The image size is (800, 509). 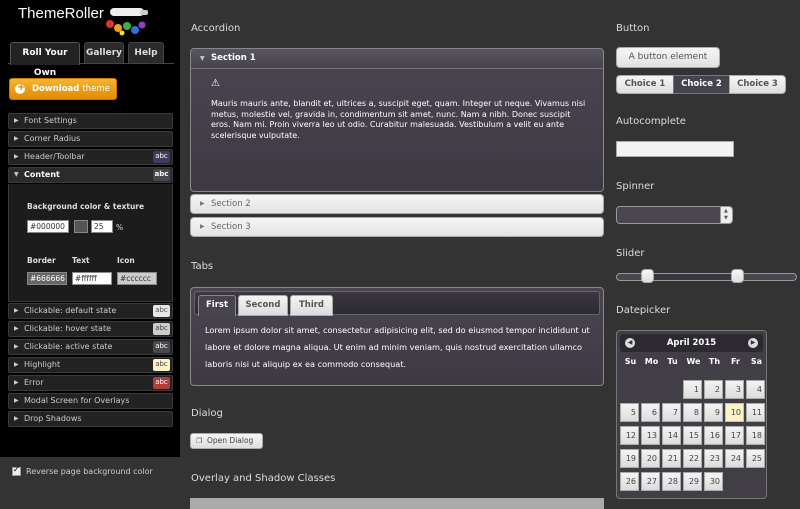 I want to click on warning-icon: ⚠, so click(x=215, y=83).